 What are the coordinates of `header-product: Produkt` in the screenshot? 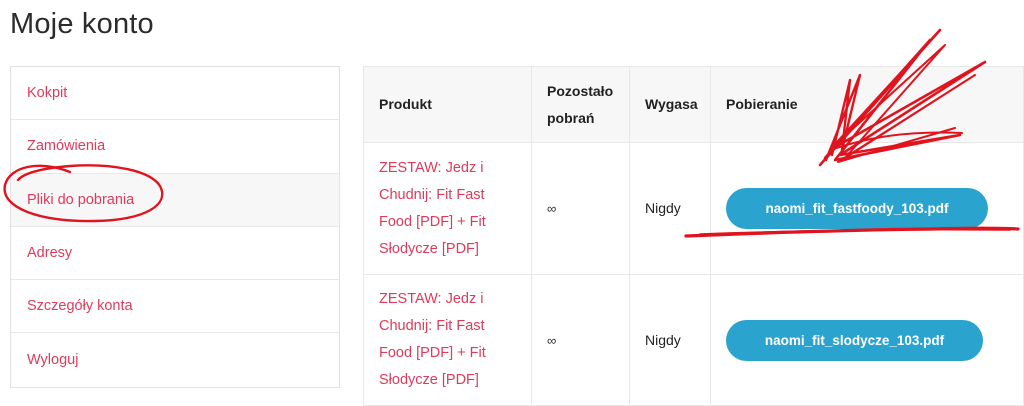 It's located at (447, 104).